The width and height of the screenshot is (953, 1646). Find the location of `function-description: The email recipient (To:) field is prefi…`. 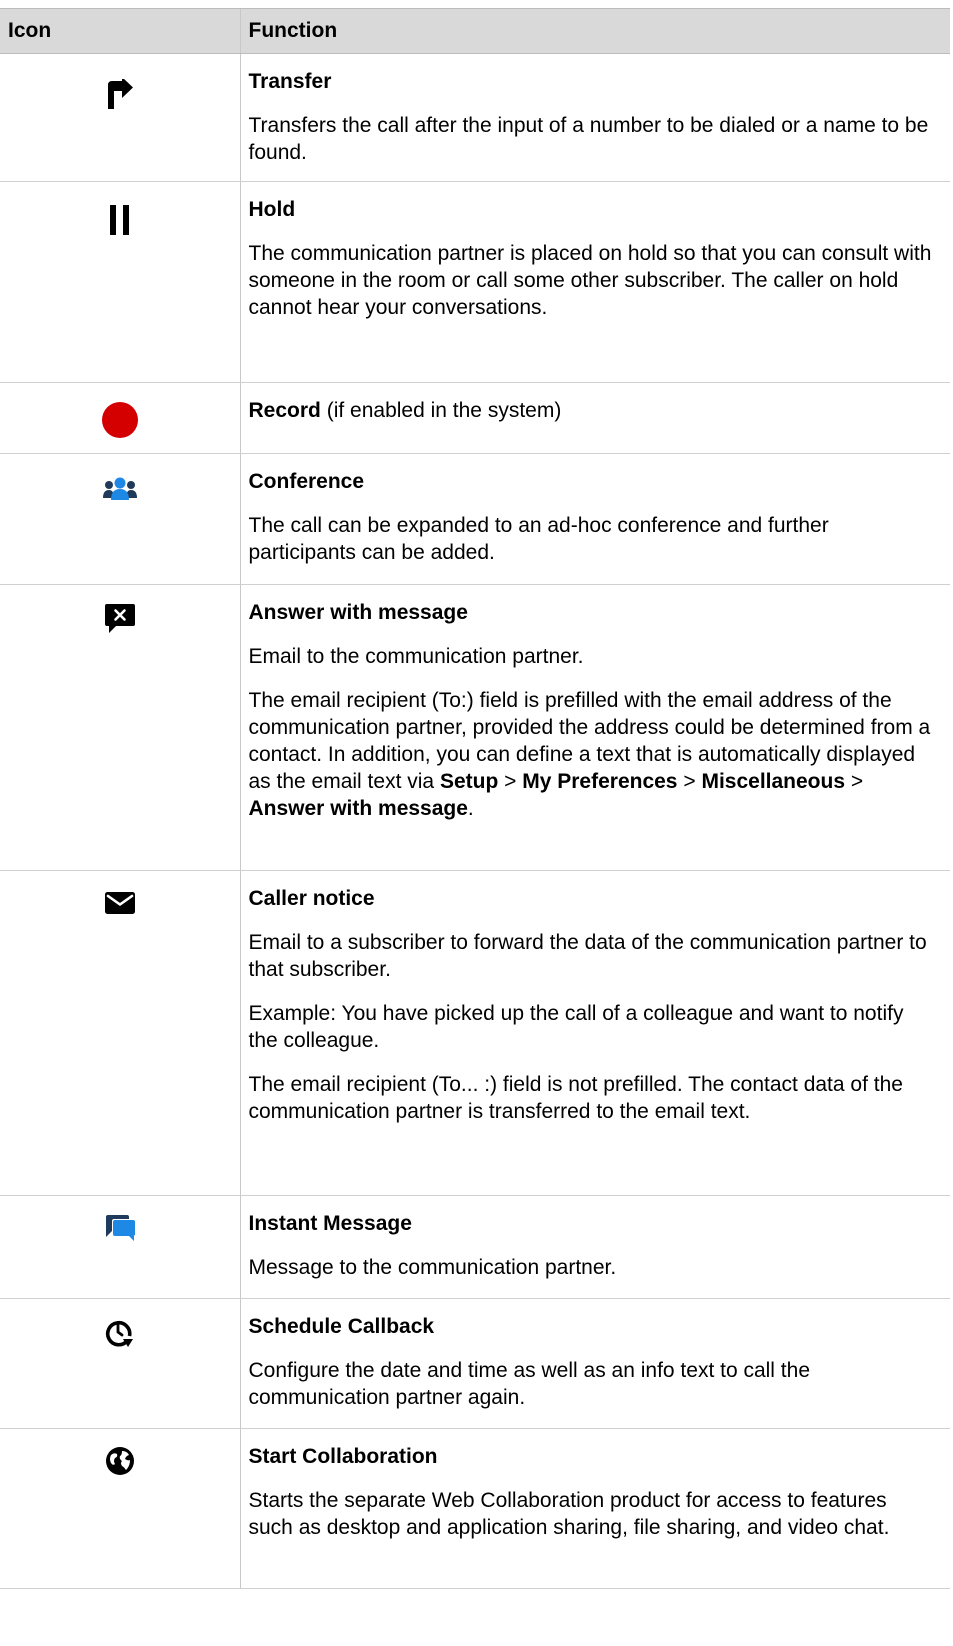

function-description: The email recipient (To:) field is prefi… is located at coordinates (589, 754).